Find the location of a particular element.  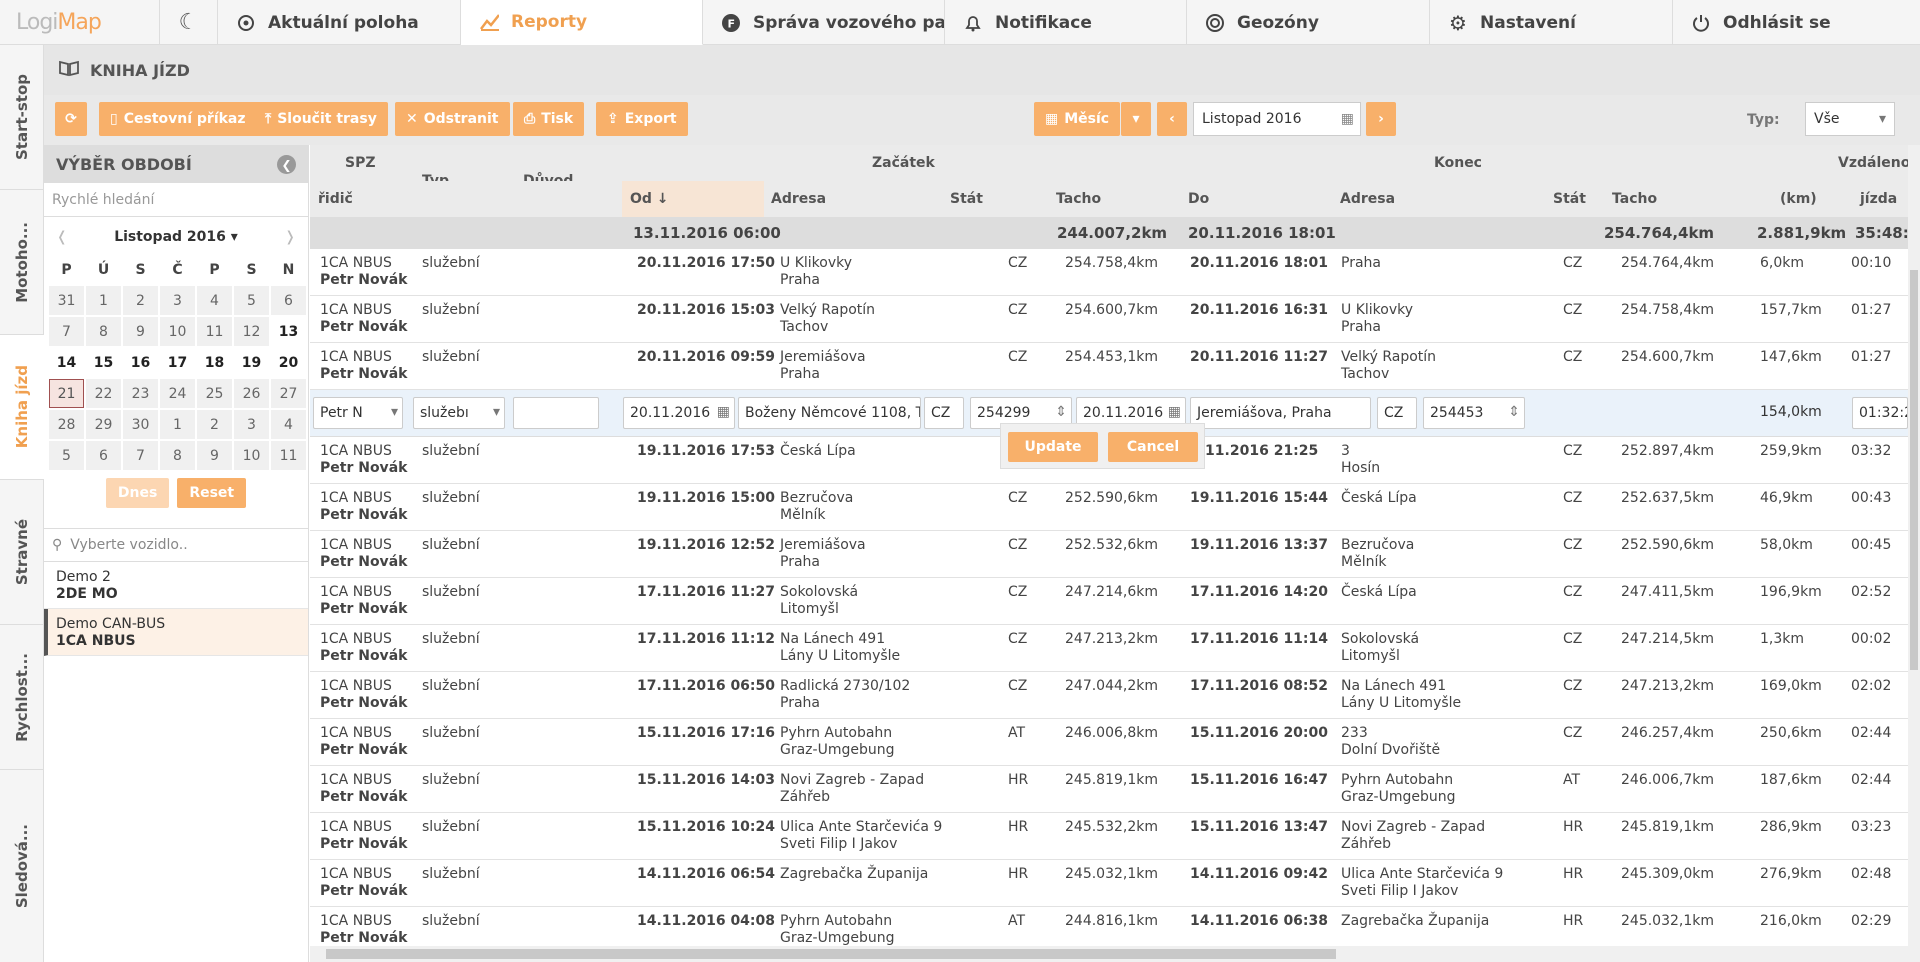

tacho-end-input: 254453 ⇕ is located at coordinates (1474, 413).